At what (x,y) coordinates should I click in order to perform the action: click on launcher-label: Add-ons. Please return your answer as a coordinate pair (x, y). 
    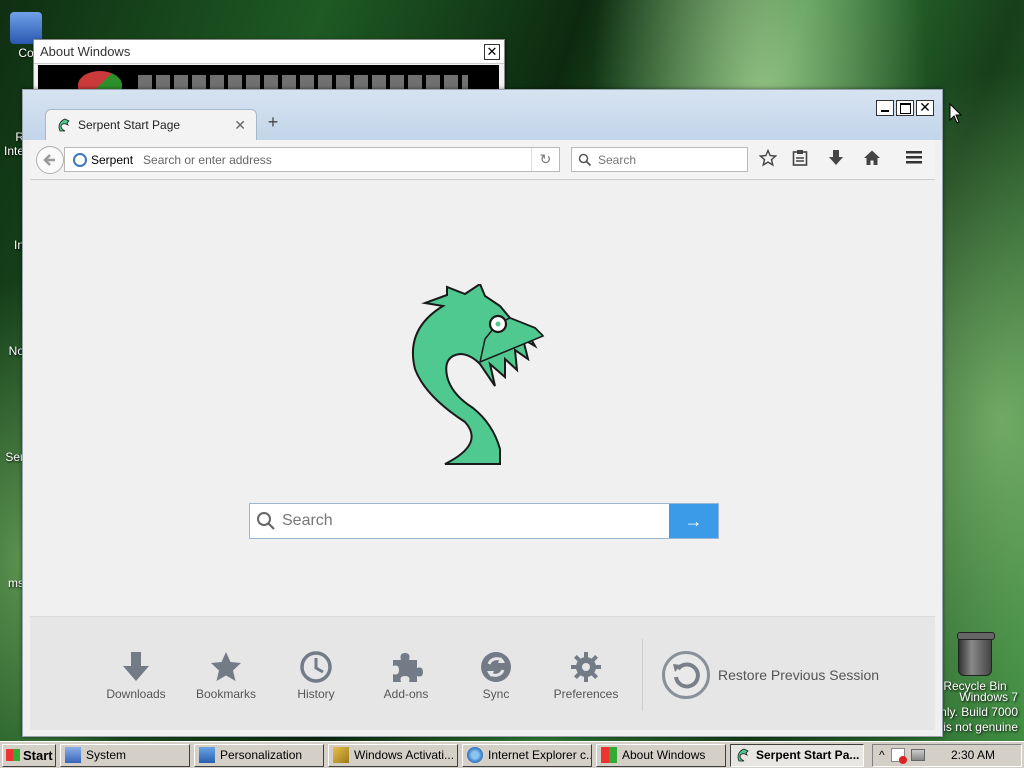
    Looking at the image, I should click on (406, 694).